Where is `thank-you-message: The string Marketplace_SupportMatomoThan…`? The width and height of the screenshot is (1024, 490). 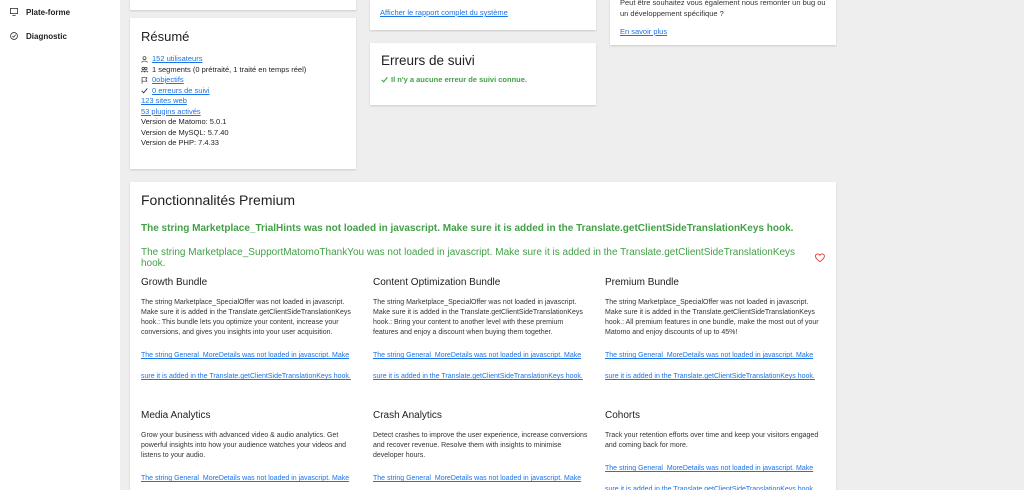 thank-you-message: The string Marketplace_SupportMatomoThan… is located at coordinates (483, 258).